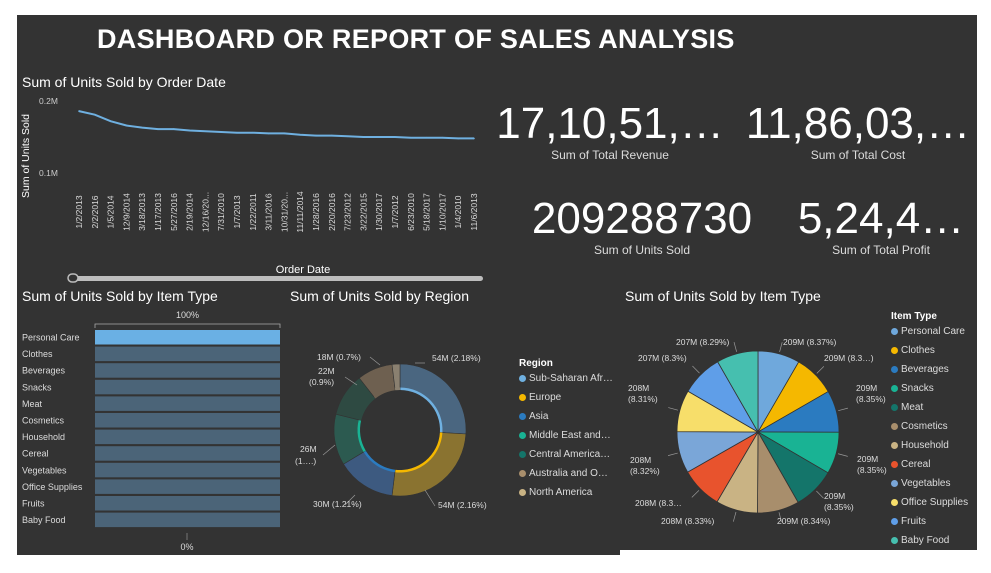 The image size is (991, 573). Describe the element at coordinates (925, 445) in the screenshot. I see `legend-label: Household` at that location.